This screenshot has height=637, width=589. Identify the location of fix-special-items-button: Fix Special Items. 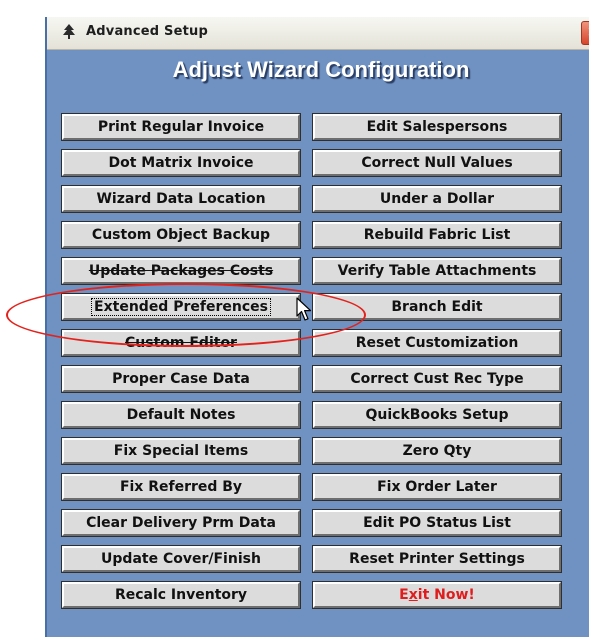
(181, 451).